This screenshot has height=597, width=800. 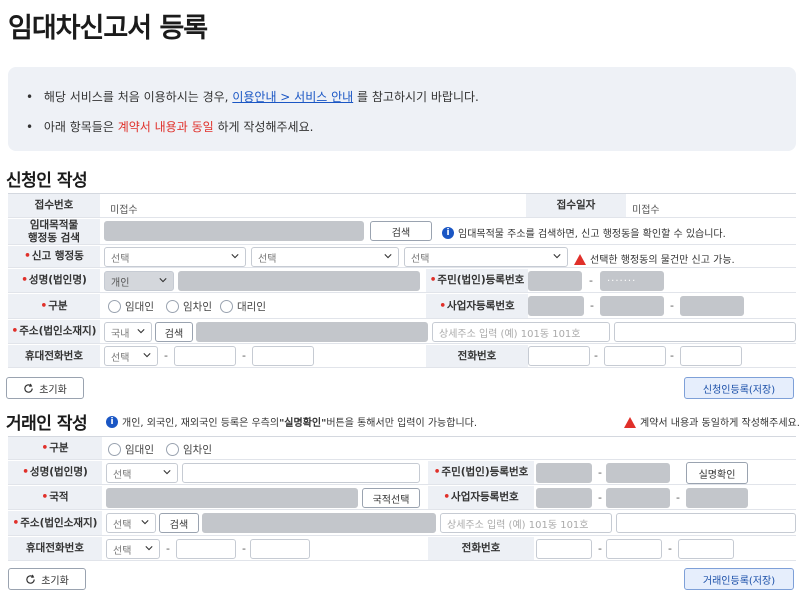 I want to click on cp-name-input, so click(x=301, y=473).